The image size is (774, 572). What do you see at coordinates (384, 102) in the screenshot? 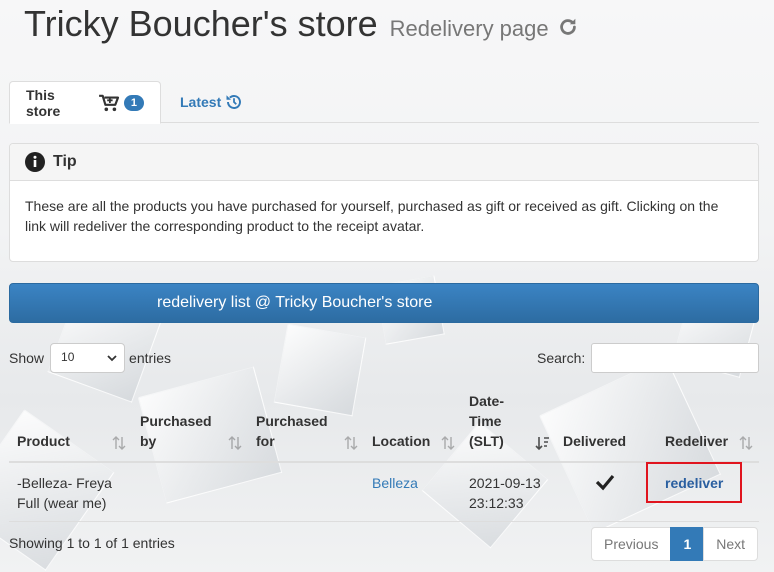
I see `store-tabs: This store 1 Latest` at bounding box center [384, 102].